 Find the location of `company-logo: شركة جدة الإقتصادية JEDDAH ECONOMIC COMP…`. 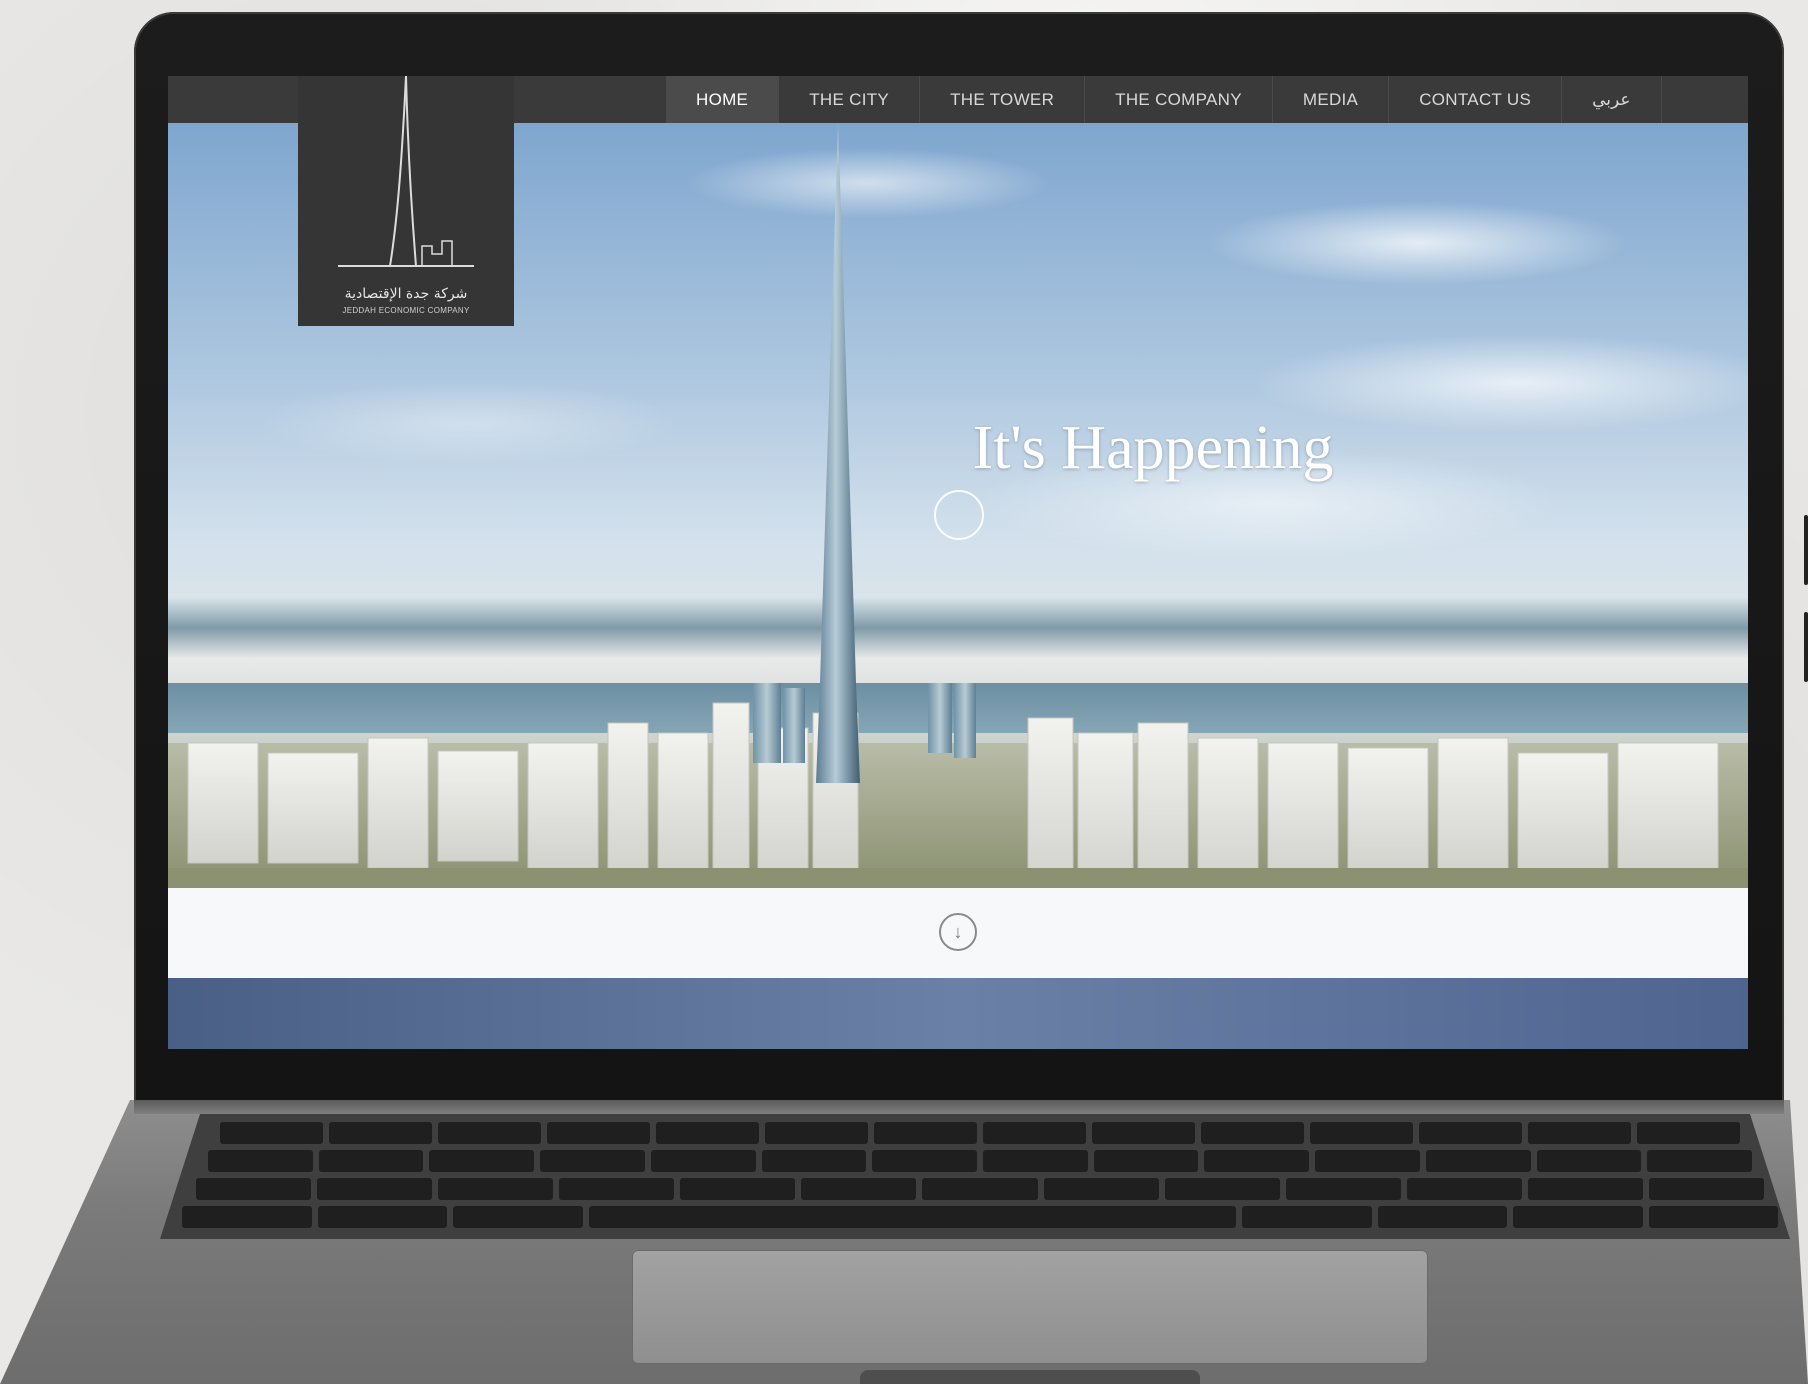

company-logo: شركة جدة الإقتصادية JEDDAH ECONOMIC COMP… is located at coordinates (406, 201).